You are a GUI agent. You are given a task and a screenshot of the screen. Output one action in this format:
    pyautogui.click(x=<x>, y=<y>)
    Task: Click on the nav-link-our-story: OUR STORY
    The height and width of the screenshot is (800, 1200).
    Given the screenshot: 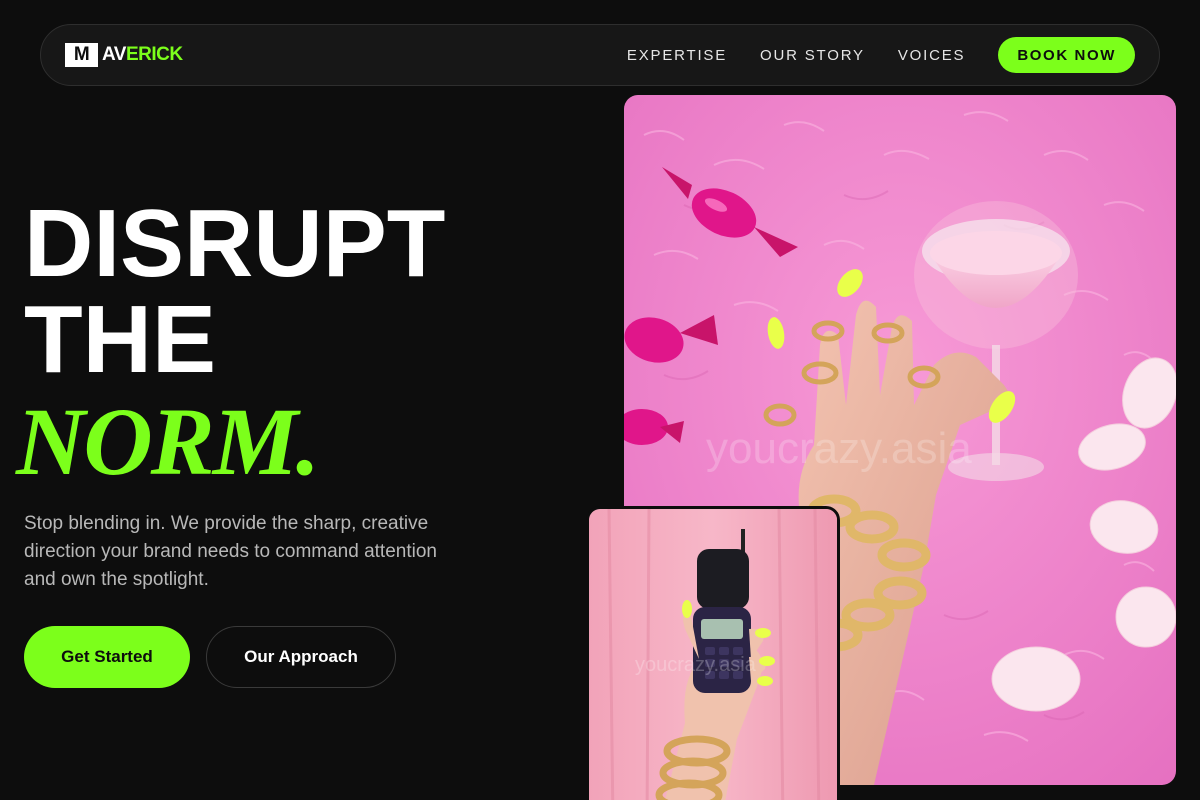 What is the action you would take?
    pyautogui.click(x=812, y=55)
    